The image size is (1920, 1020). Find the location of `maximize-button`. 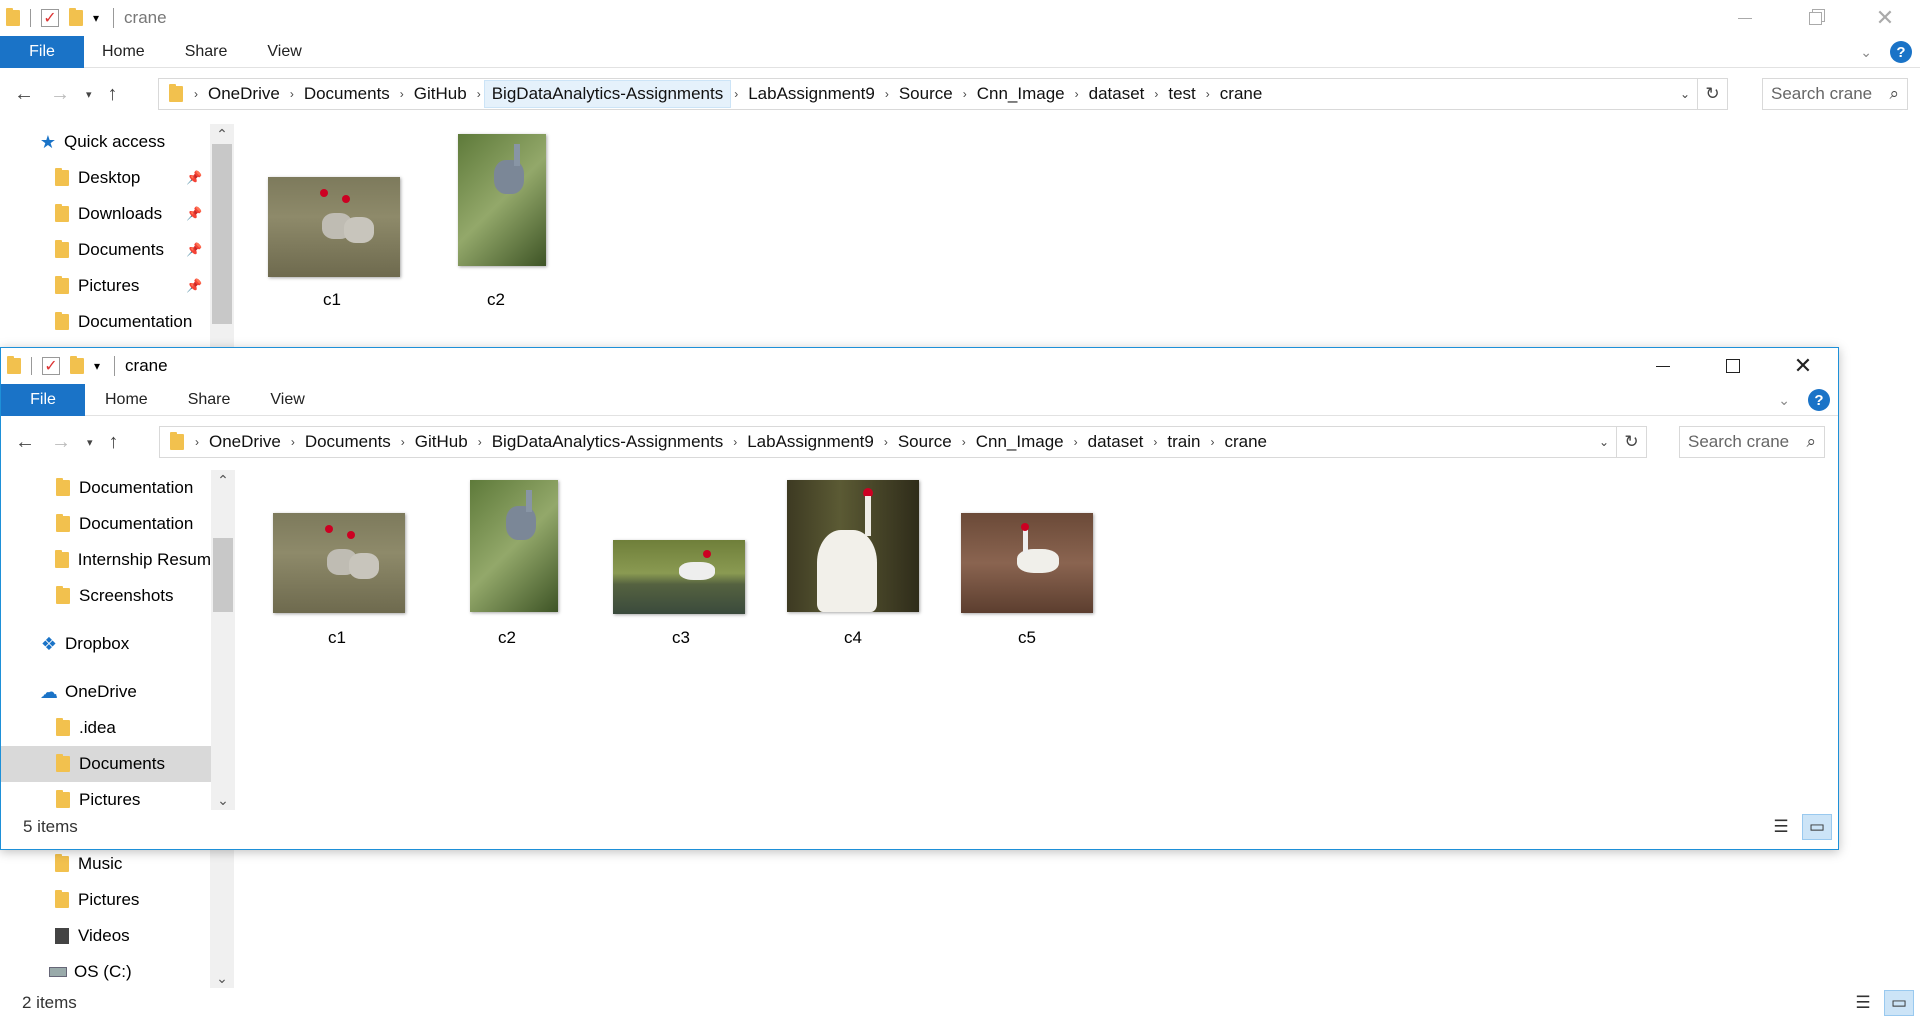

maximize-button is located at coordinates (1733, 366).